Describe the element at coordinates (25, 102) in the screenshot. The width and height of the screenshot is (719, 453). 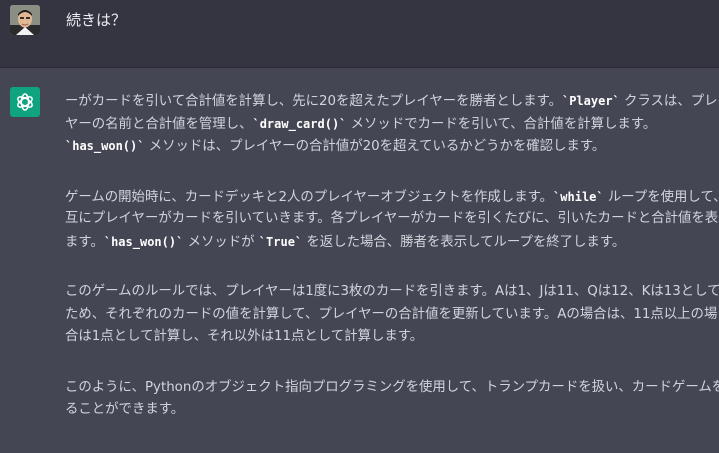
I see `chatgpt-logo-icon` at that location.